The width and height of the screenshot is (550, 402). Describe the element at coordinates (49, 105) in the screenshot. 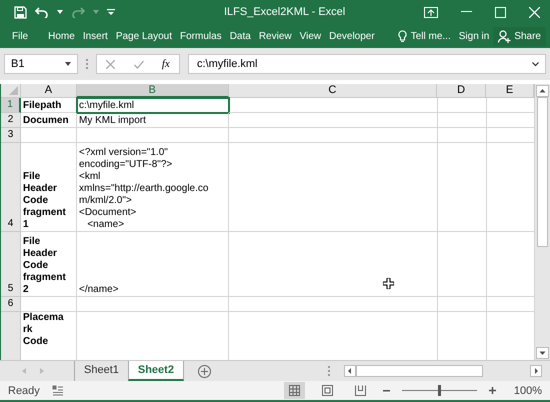

I see `table-cell: Filepath` at that location.